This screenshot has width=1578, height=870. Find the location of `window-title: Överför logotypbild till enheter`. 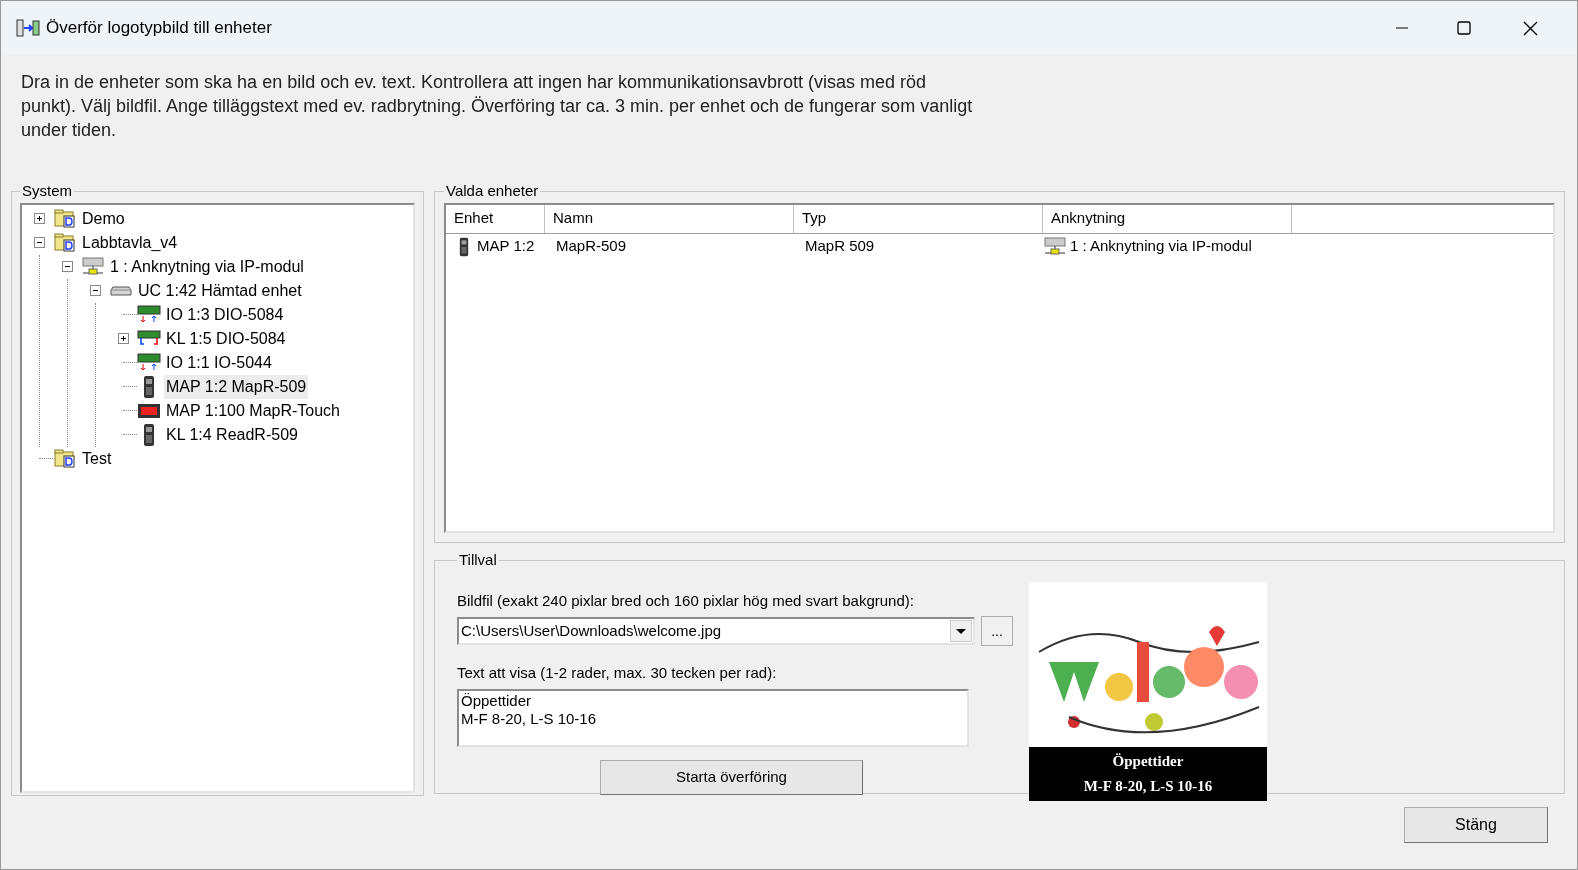

window-title: Överför logotypbild till enheter is located at coordinates (159, 28).